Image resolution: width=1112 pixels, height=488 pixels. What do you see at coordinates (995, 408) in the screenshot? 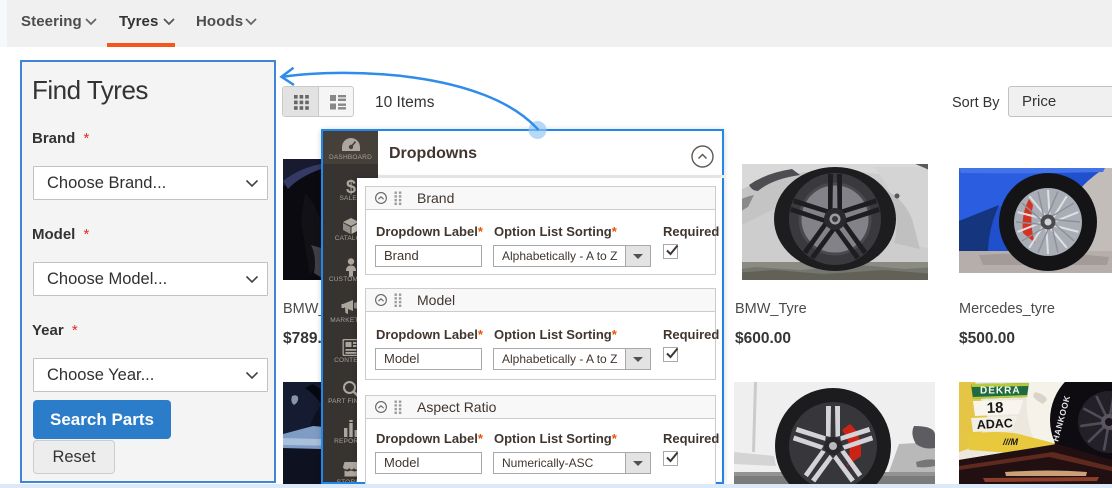
I see `svg-text: 18` at bounding box center [995, 408].